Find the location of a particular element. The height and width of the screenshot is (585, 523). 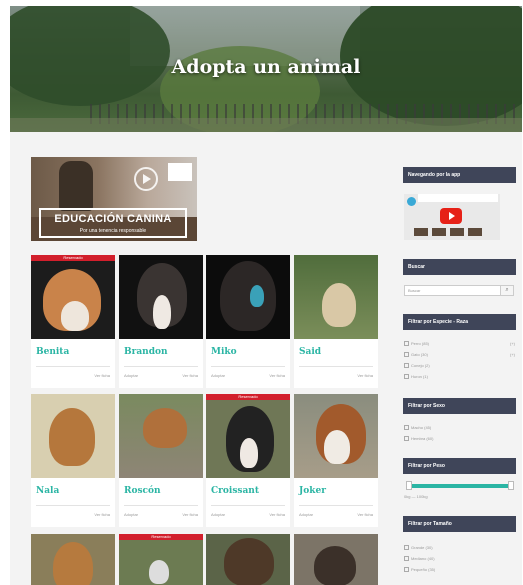

filter-option: Conejo (2) is located at coordinates (417, 366).